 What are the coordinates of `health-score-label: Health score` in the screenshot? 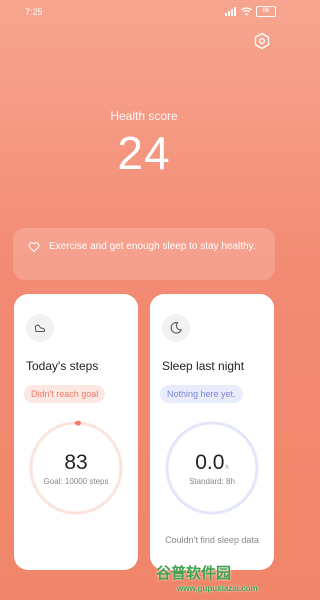 It's located at (144, 116).